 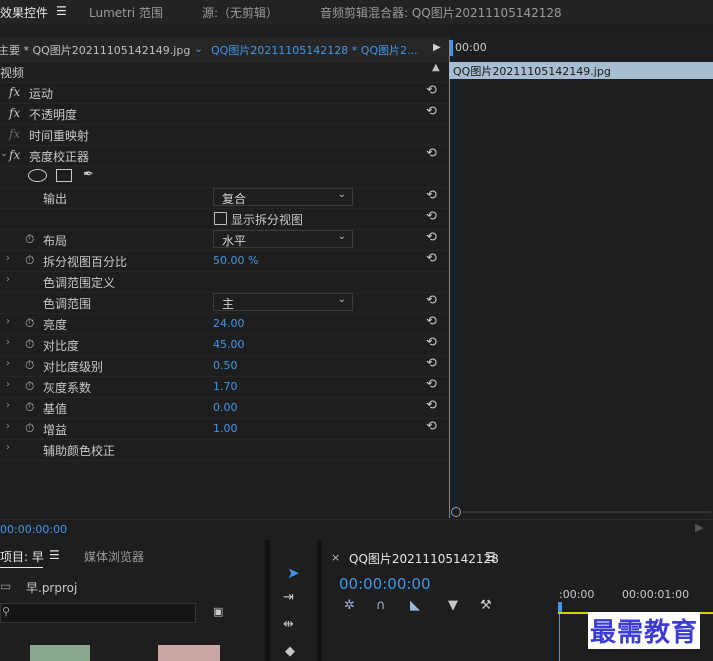 What do you see at coordinates (385, 584) in the screenshot?
I see `sequence-timecode: 00:00:00:00` at bounding box center [385, 584].